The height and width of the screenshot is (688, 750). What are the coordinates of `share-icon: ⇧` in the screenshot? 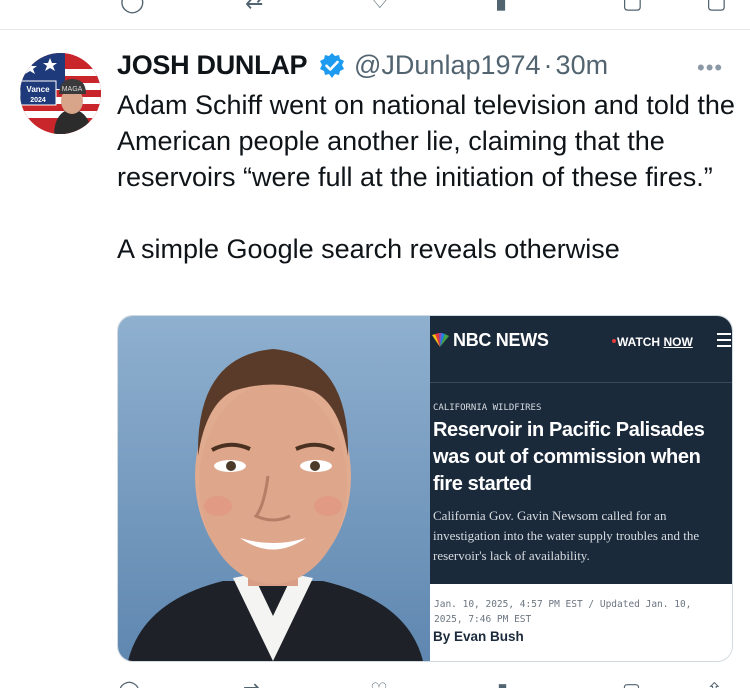 It's located at (714, 683).